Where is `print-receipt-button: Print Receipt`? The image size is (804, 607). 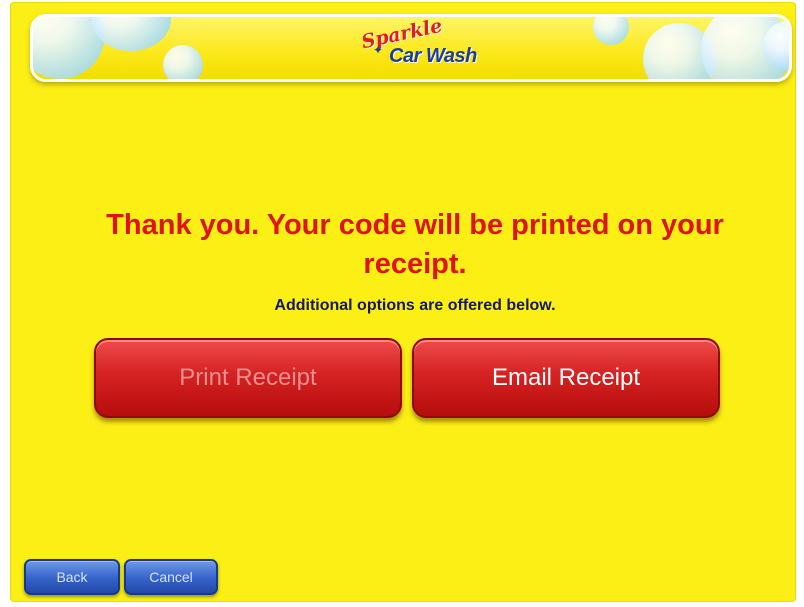
print-receipt-button: Print Receipt is located at coordinates (248, 378).